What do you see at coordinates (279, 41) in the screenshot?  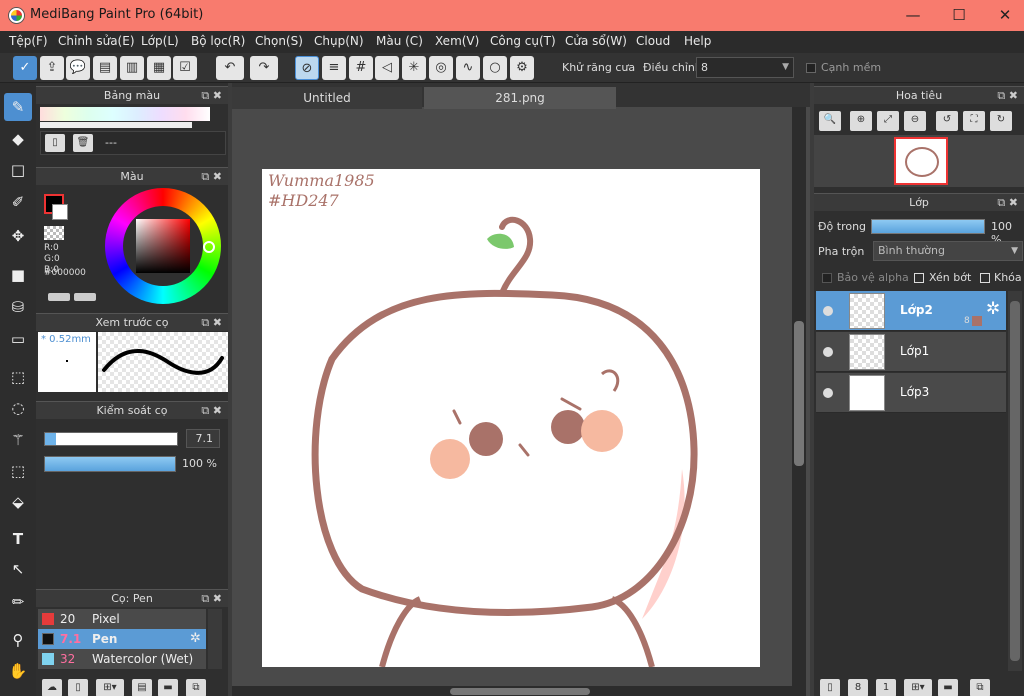 I see `menu-select: Chọn(S)` at bounding box center [279, 41].